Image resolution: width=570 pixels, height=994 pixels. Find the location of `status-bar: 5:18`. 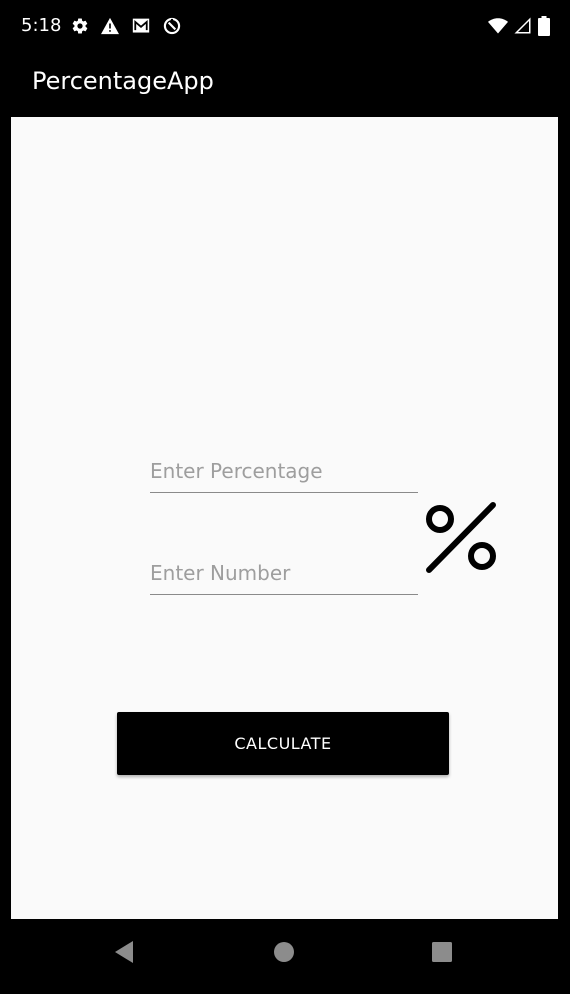

status-bar: 5:18 is located at coordinates (285, 26).